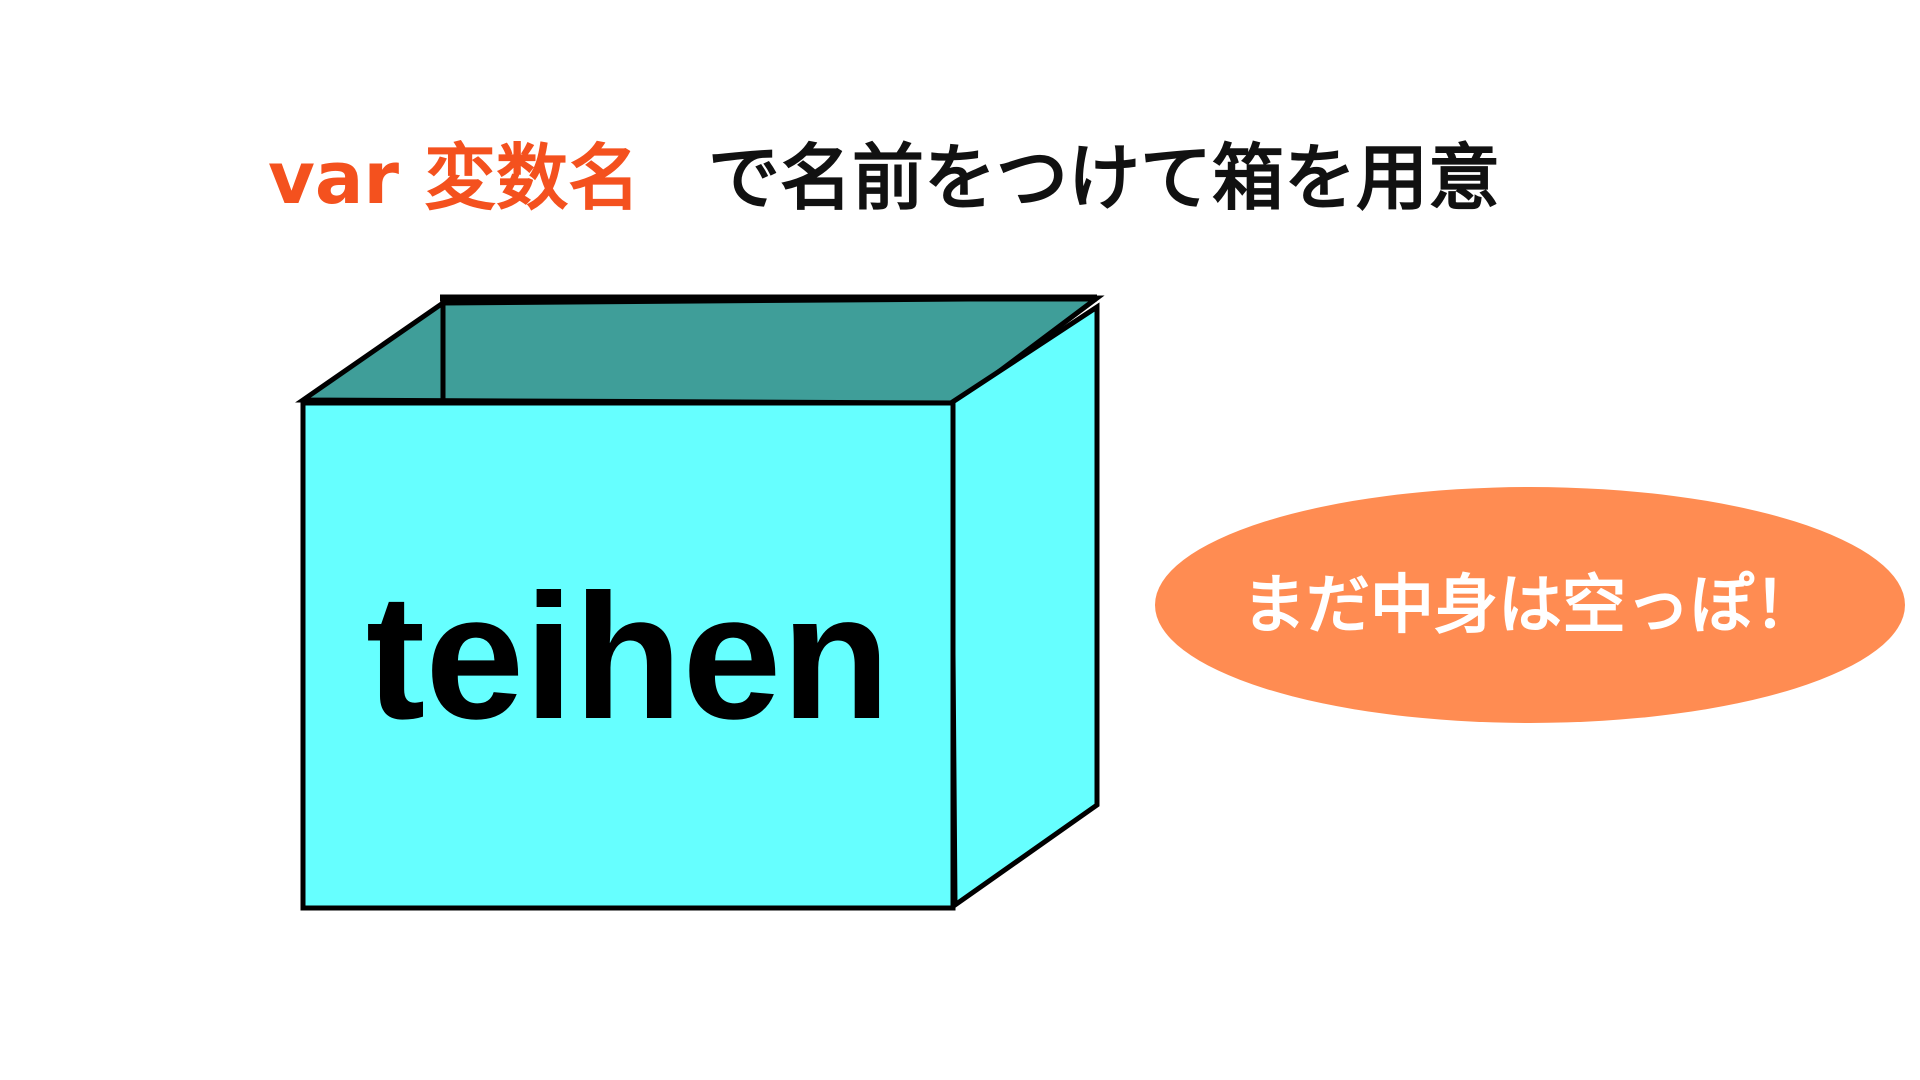 This screenshot has width=1920, height=1080. I want to click on box-label: teihen, so click(628, 656).